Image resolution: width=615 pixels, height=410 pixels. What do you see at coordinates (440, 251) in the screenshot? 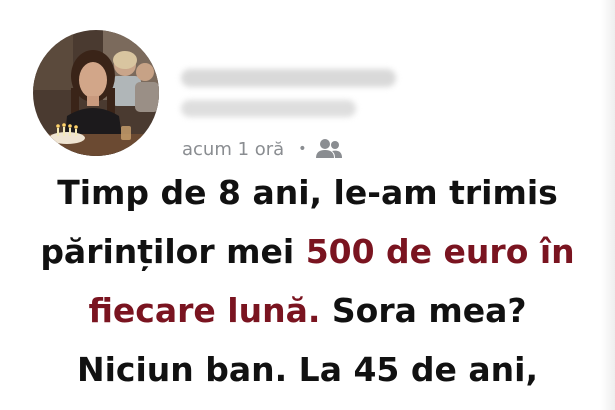
I see `story-line-2-highlight: 500 de euro în` at bounding box center [440, 251].